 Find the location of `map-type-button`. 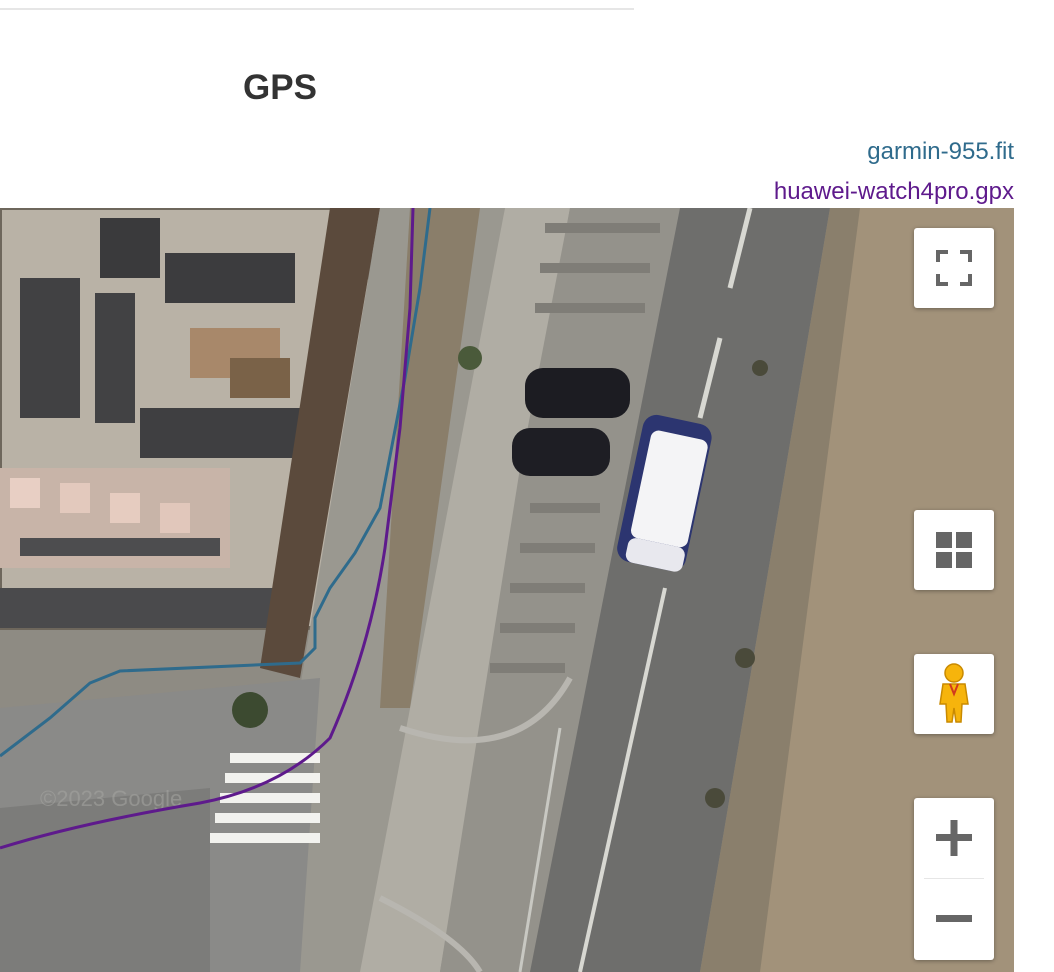

map-type-button is located at coordinates (954, 550).